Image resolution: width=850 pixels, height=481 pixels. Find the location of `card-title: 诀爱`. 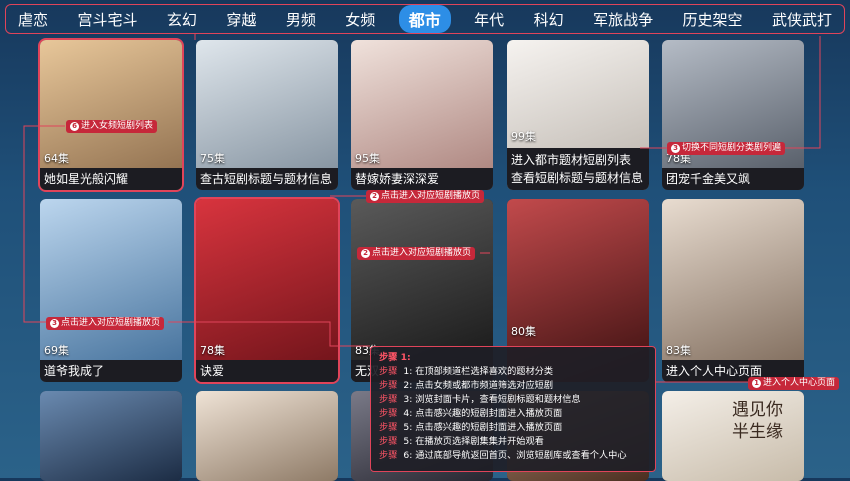

card-title: 诀爱 is located at coordinates (267, 371).